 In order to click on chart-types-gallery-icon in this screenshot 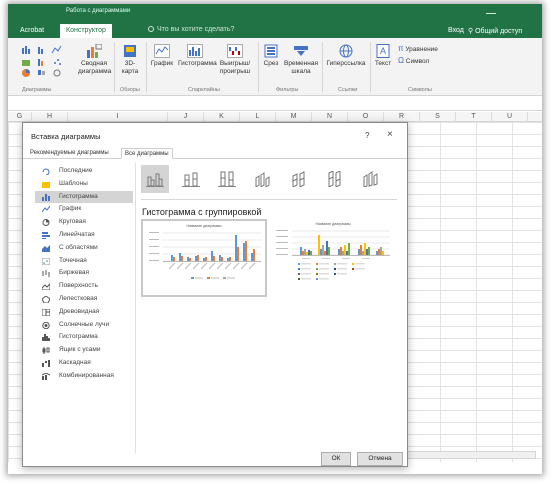, I will do `click(46, 61)`.